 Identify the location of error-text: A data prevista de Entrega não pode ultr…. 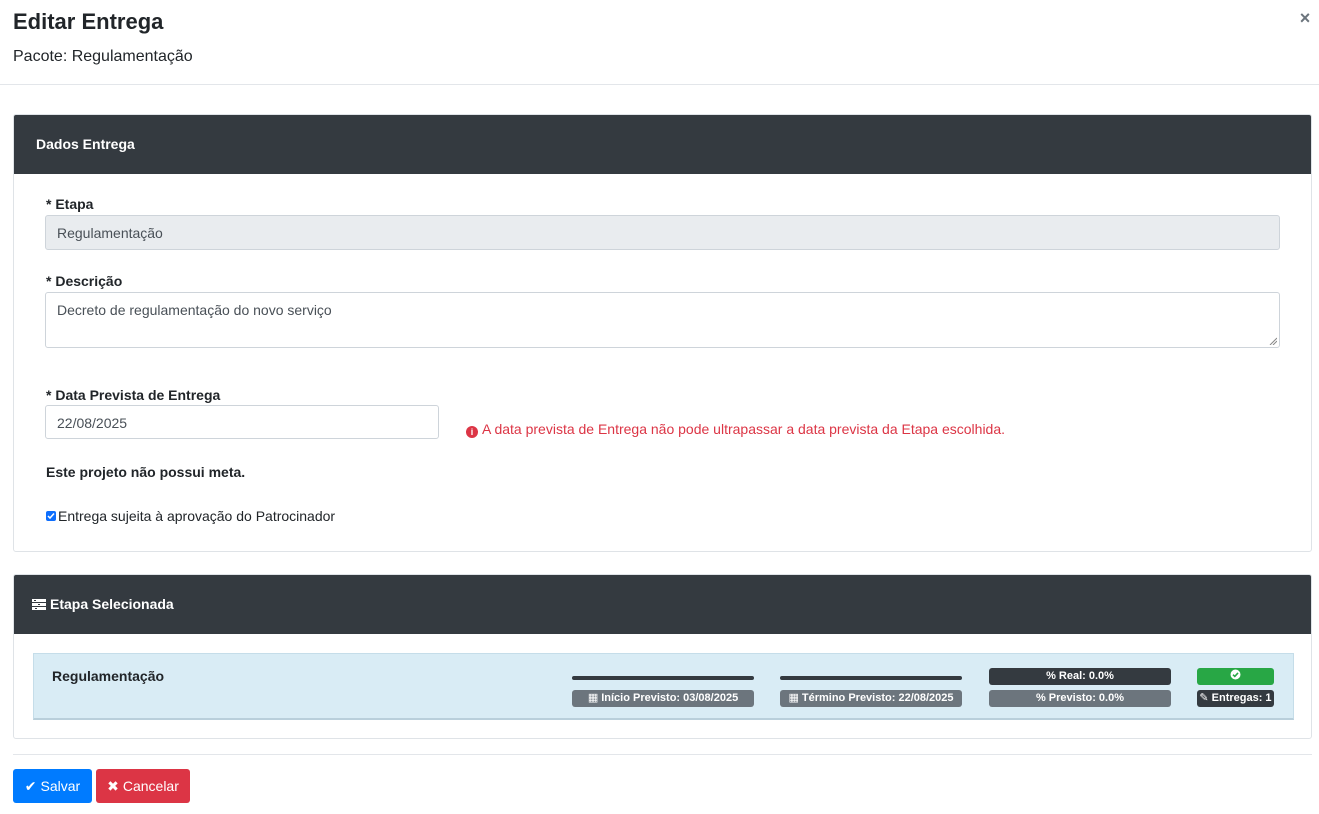
(744, 429).